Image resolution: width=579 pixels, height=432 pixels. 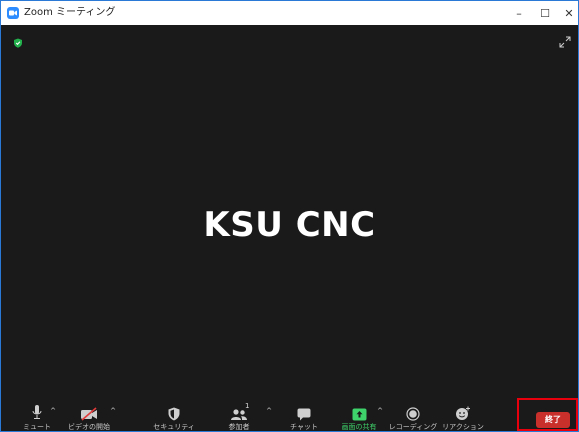 What do you see at coordinates (113, 411) in the screenshot?
I see `video-options-caret: ^` at bounding box center [113, 411].